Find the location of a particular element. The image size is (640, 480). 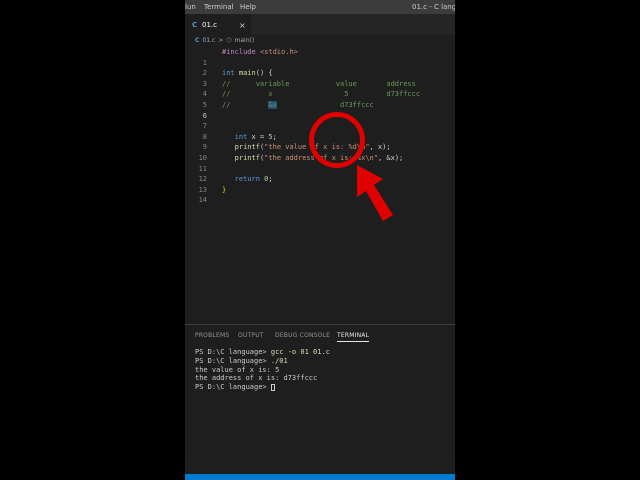

tab-debug-console: DEBUG CONSOLE is located at coordinates (302, 336).